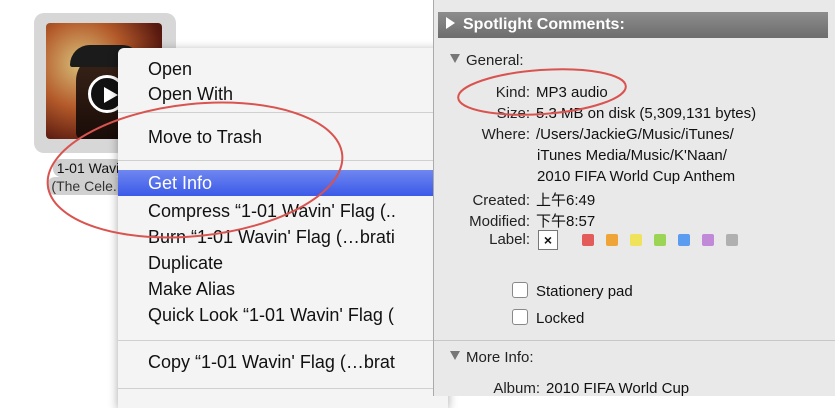 The width and height of the screenshot is (835, 408). I want to click on modified-row: Modified: 下午8:57, so click(514, 220).